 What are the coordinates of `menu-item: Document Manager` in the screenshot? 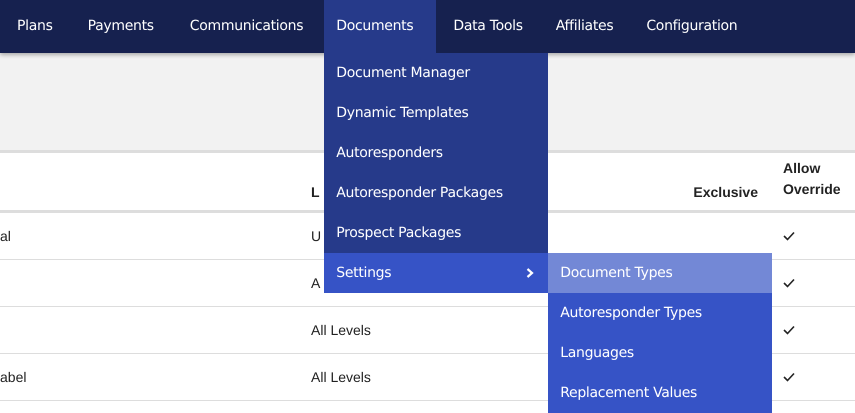 It's located at (436, 73).